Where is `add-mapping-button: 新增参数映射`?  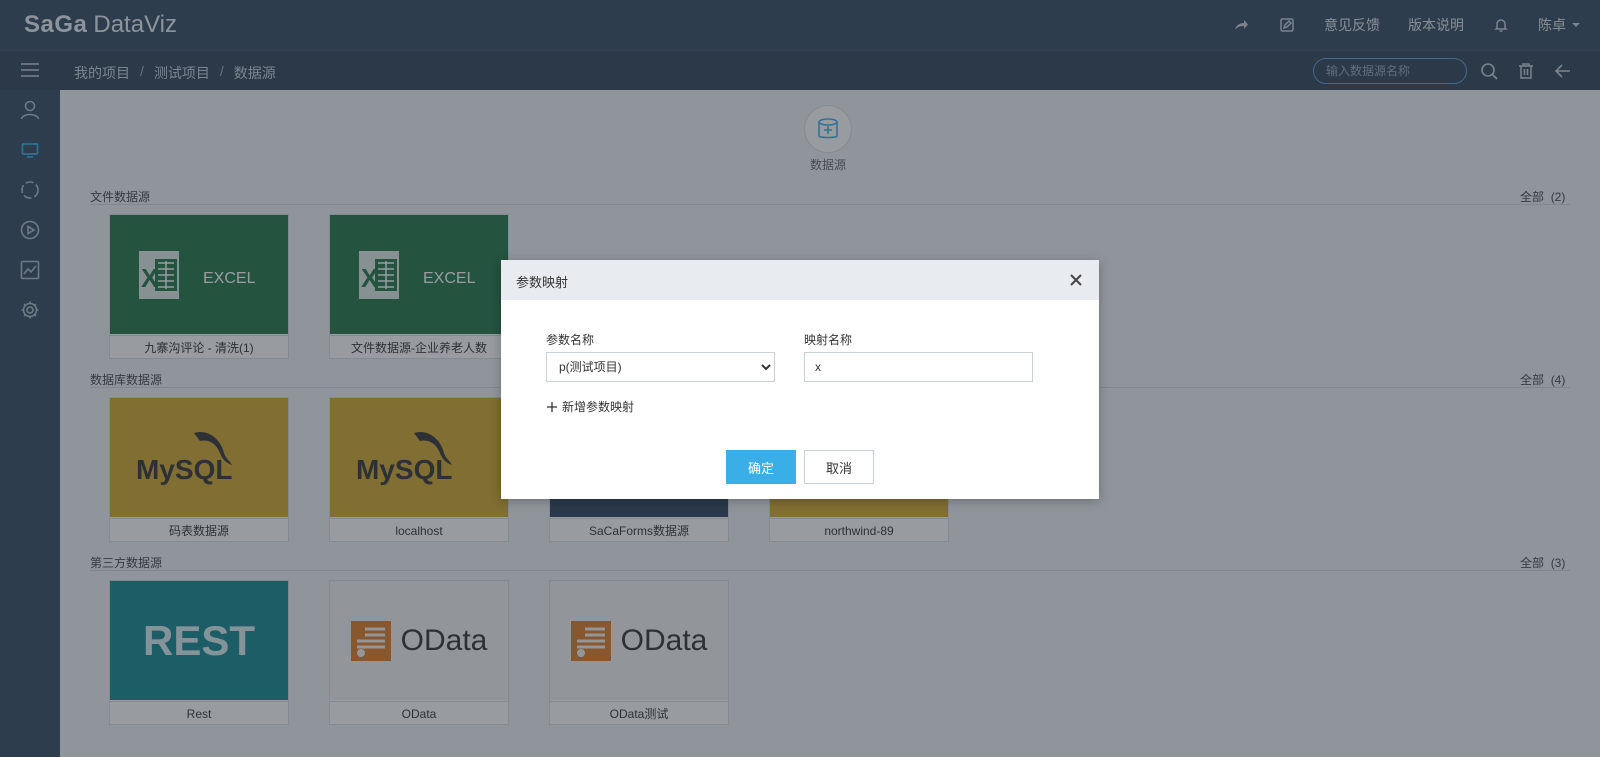
add-mapping-button: 新增参数映射 is located at coordinates (590, 406).